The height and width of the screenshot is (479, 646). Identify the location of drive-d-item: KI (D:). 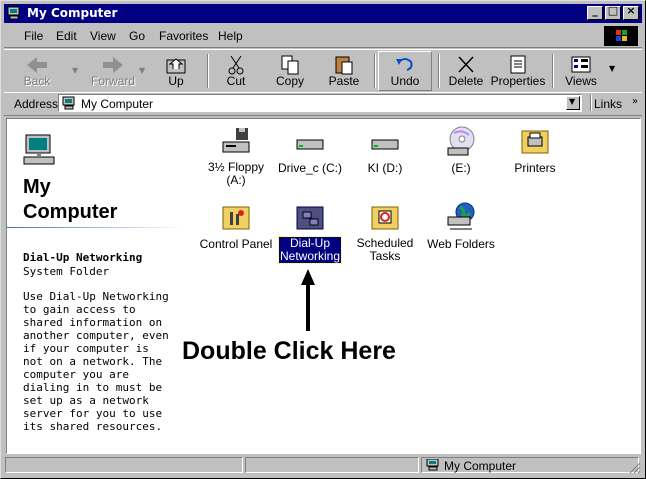
(385, 150).